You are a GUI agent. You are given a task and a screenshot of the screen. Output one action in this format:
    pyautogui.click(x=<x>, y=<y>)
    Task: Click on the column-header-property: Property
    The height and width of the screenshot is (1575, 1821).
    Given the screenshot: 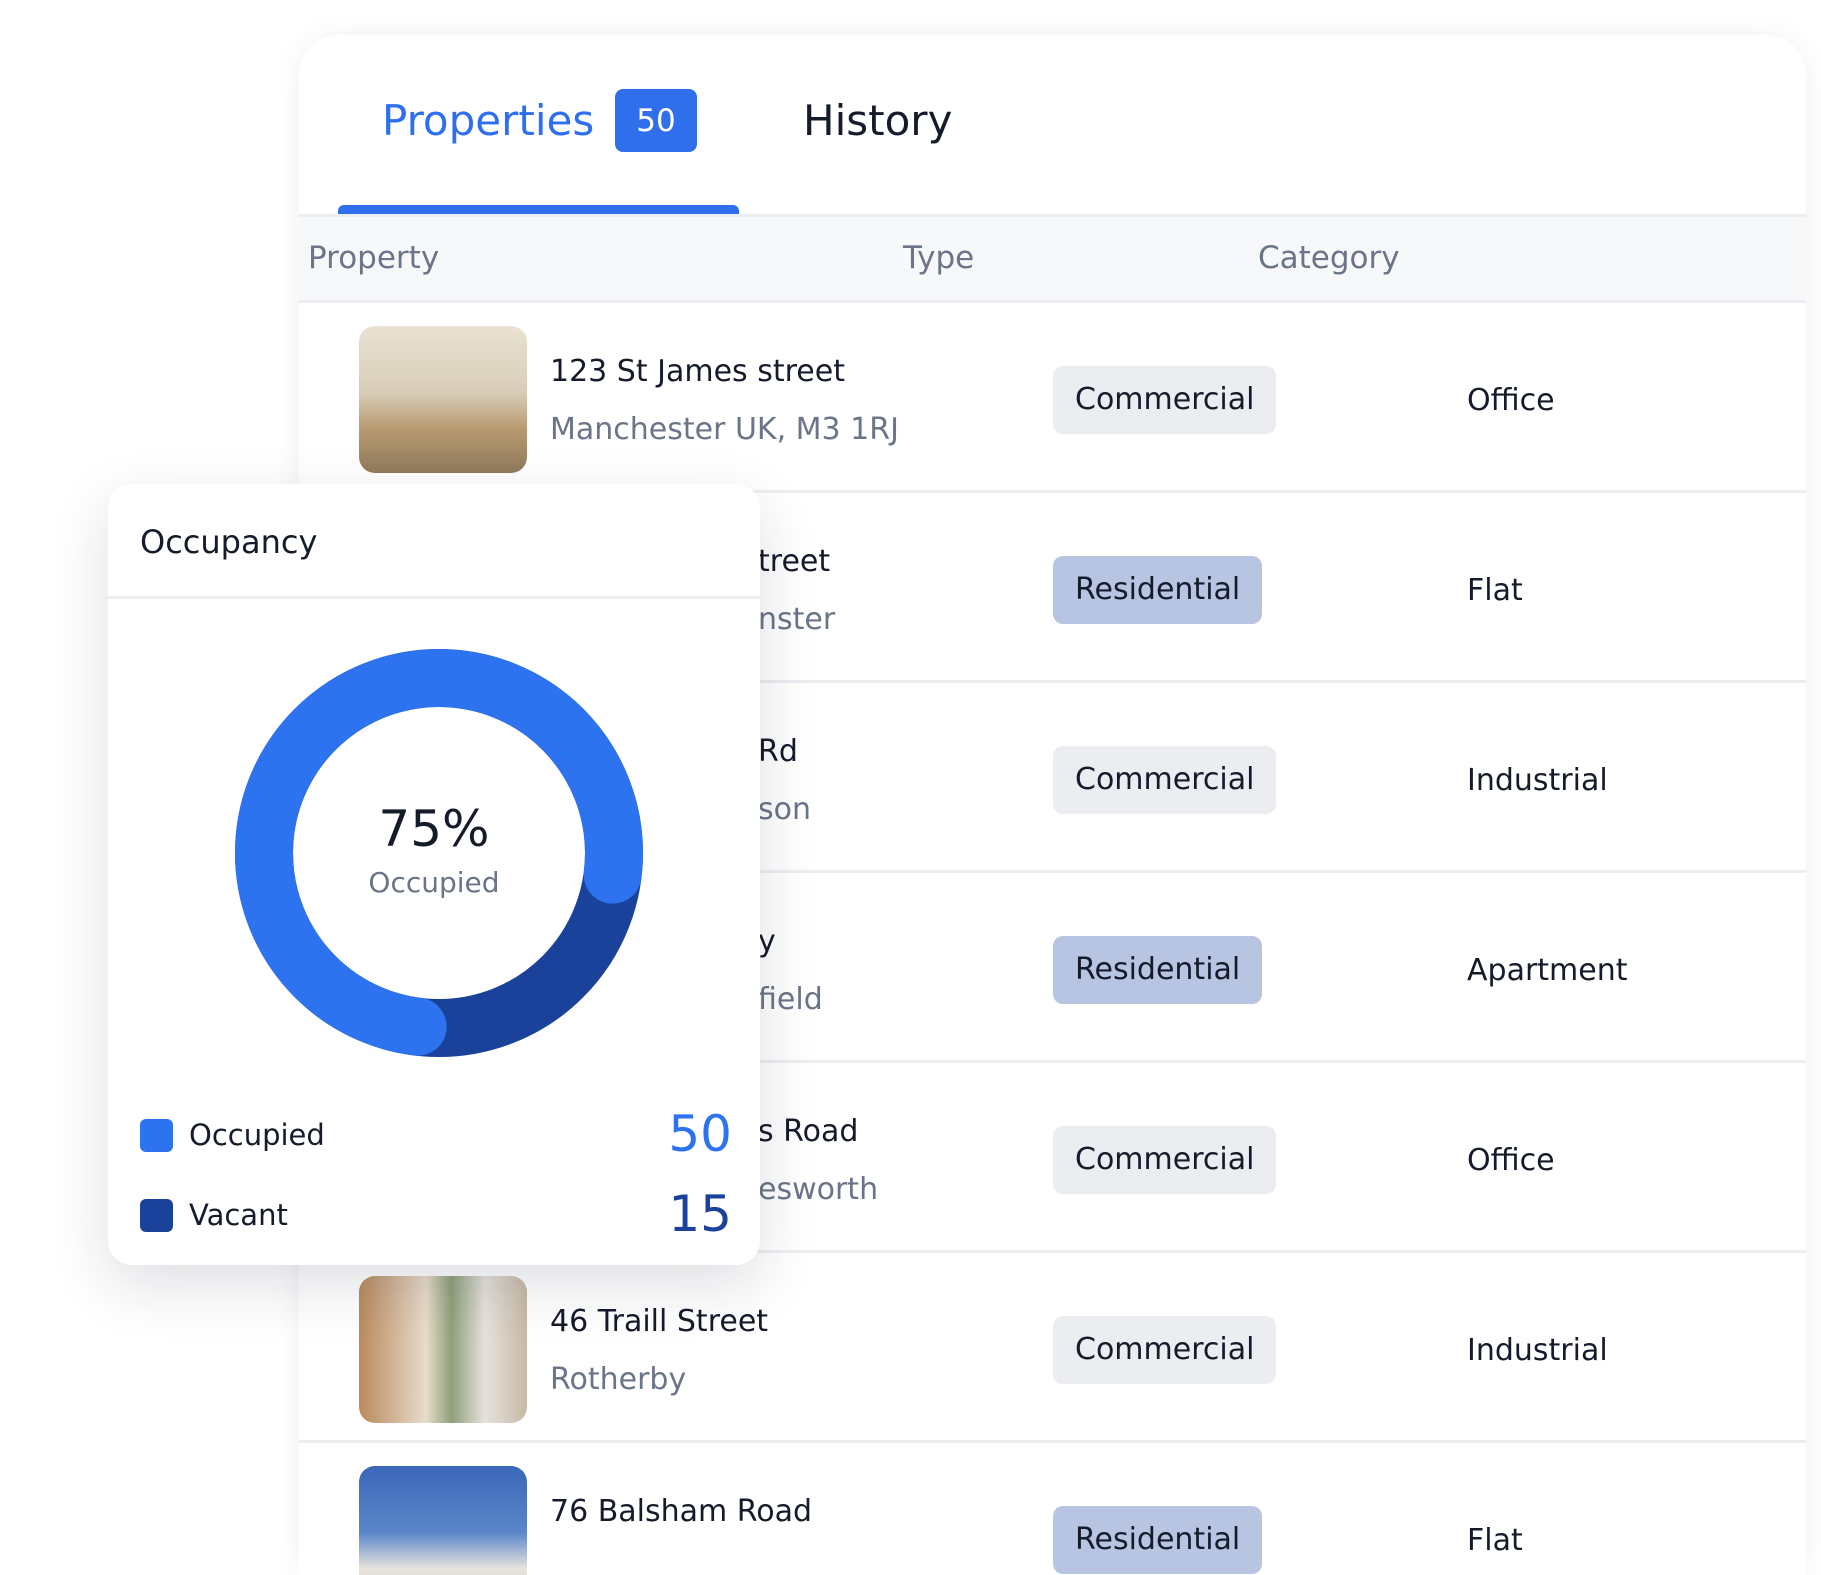 What is the action you would take?
    pyautogui.click(x=373, y=258)
    